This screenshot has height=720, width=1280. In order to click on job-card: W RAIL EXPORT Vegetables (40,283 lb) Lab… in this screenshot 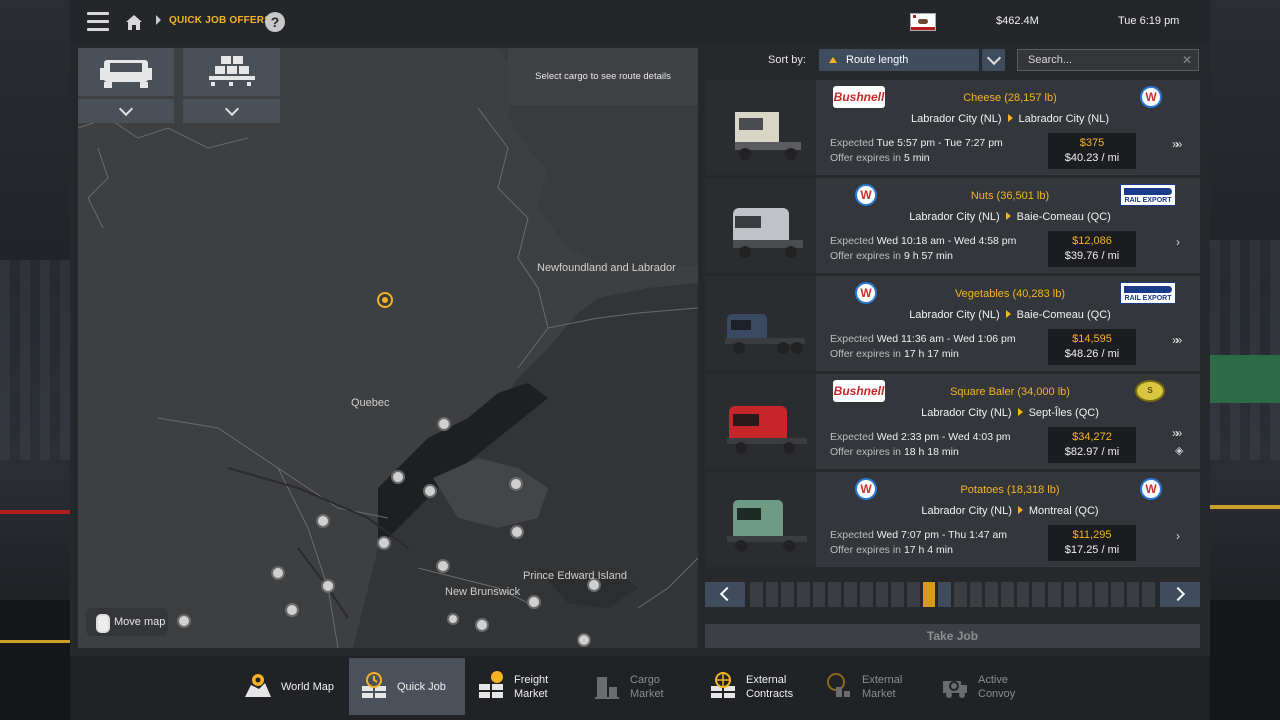, I will do `click(952, 323)`.